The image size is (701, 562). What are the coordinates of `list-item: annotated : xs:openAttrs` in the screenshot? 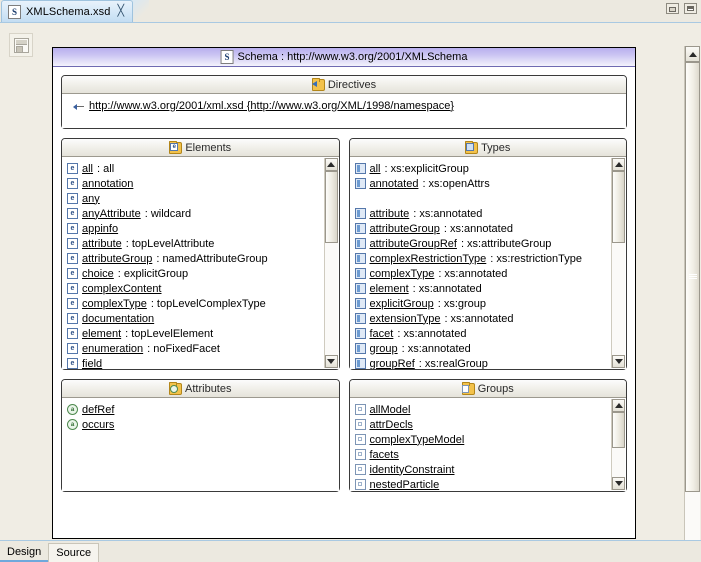 It's located at (490, 183).